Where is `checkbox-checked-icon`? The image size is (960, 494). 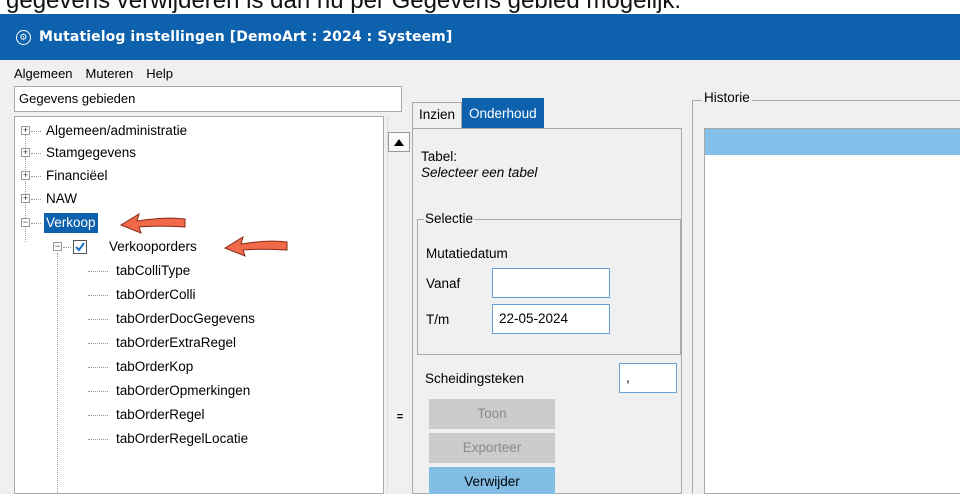 checkbox-checked-icon is located at coordinates (80, 247).